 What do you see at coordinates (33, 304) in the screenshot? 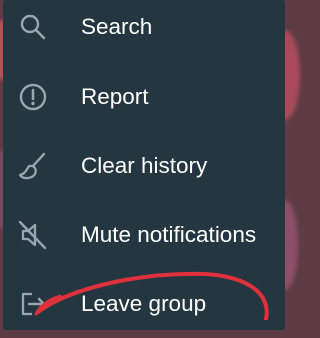
I see `exit-icon` at bounding box center [33, 304].